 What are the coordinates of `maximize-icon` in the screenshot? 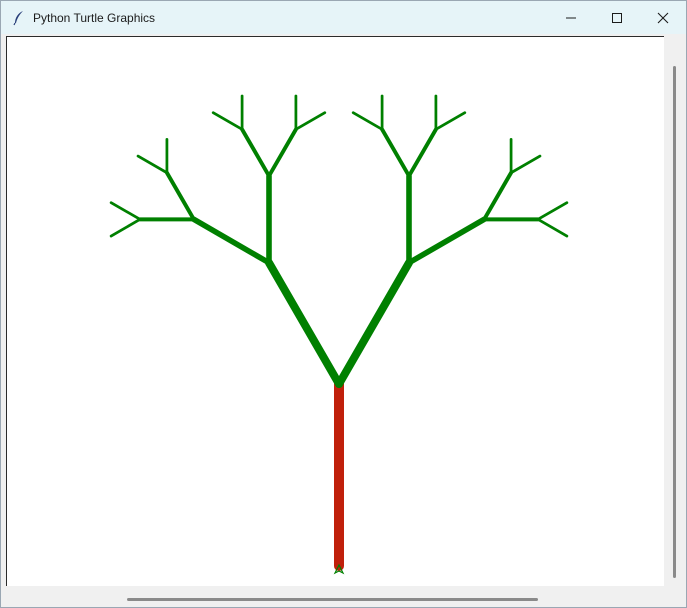 It's located at (617, 17).